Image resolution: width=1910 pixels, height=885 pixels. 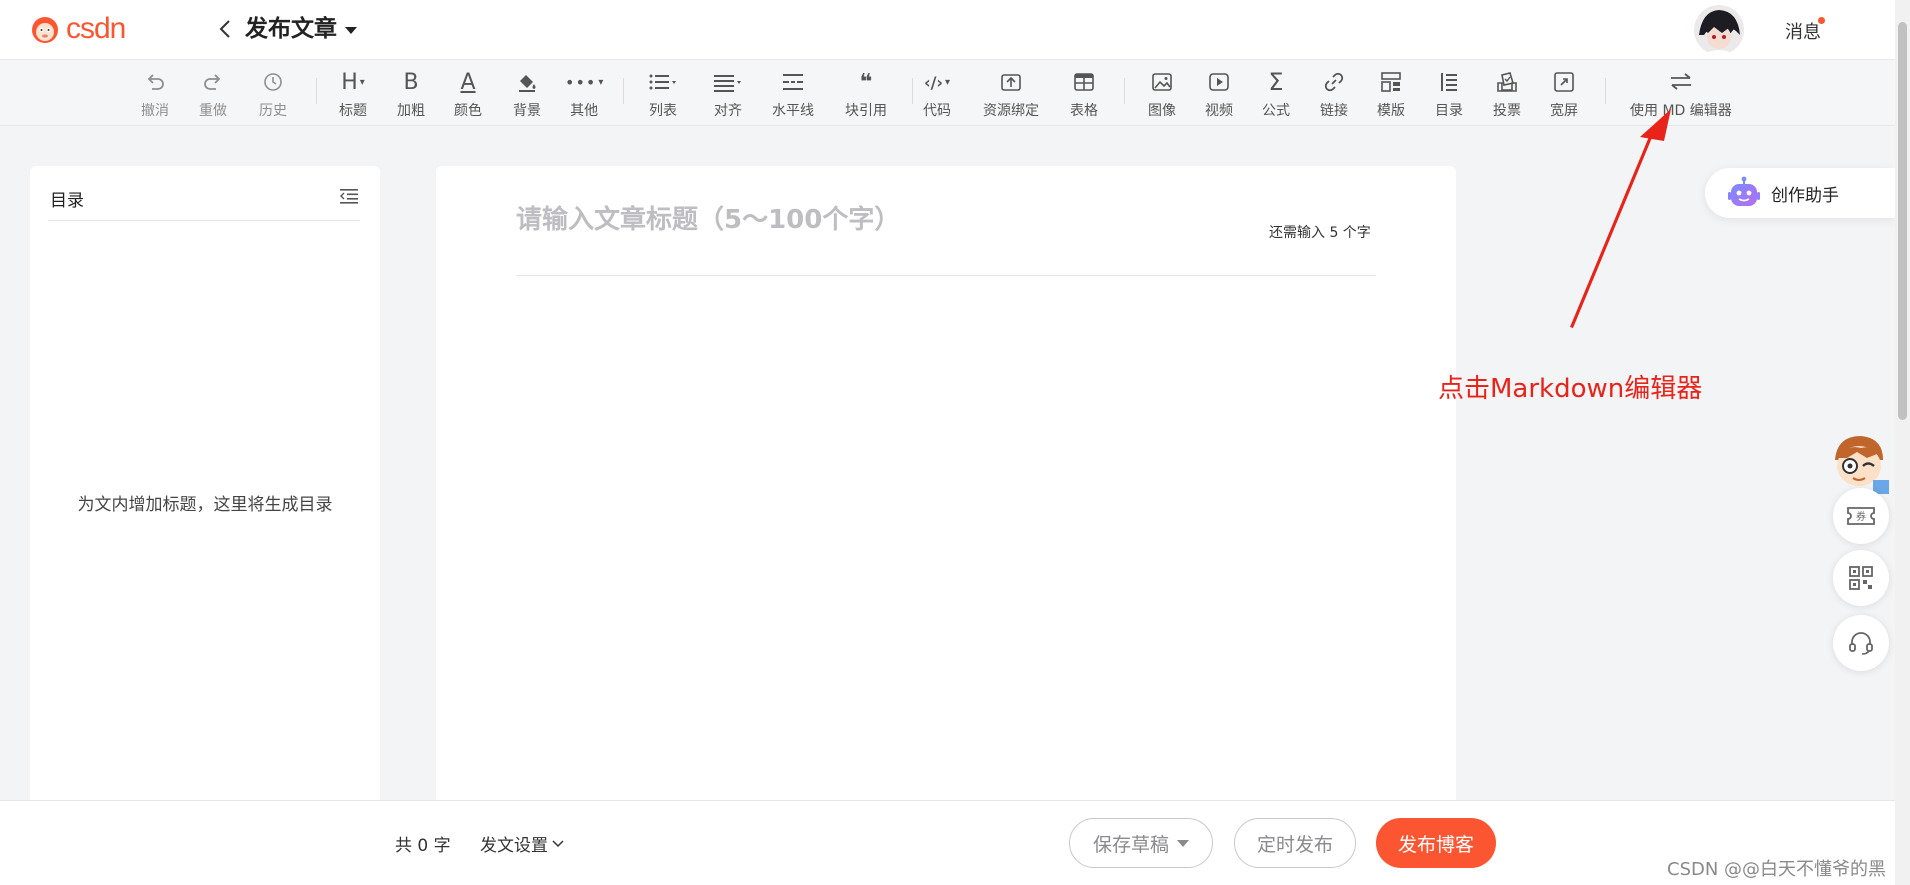 What do you see at coordinates (353, 111) in the screenshot?
I see `heading-label: 标题` at bounding box center [353, 111].